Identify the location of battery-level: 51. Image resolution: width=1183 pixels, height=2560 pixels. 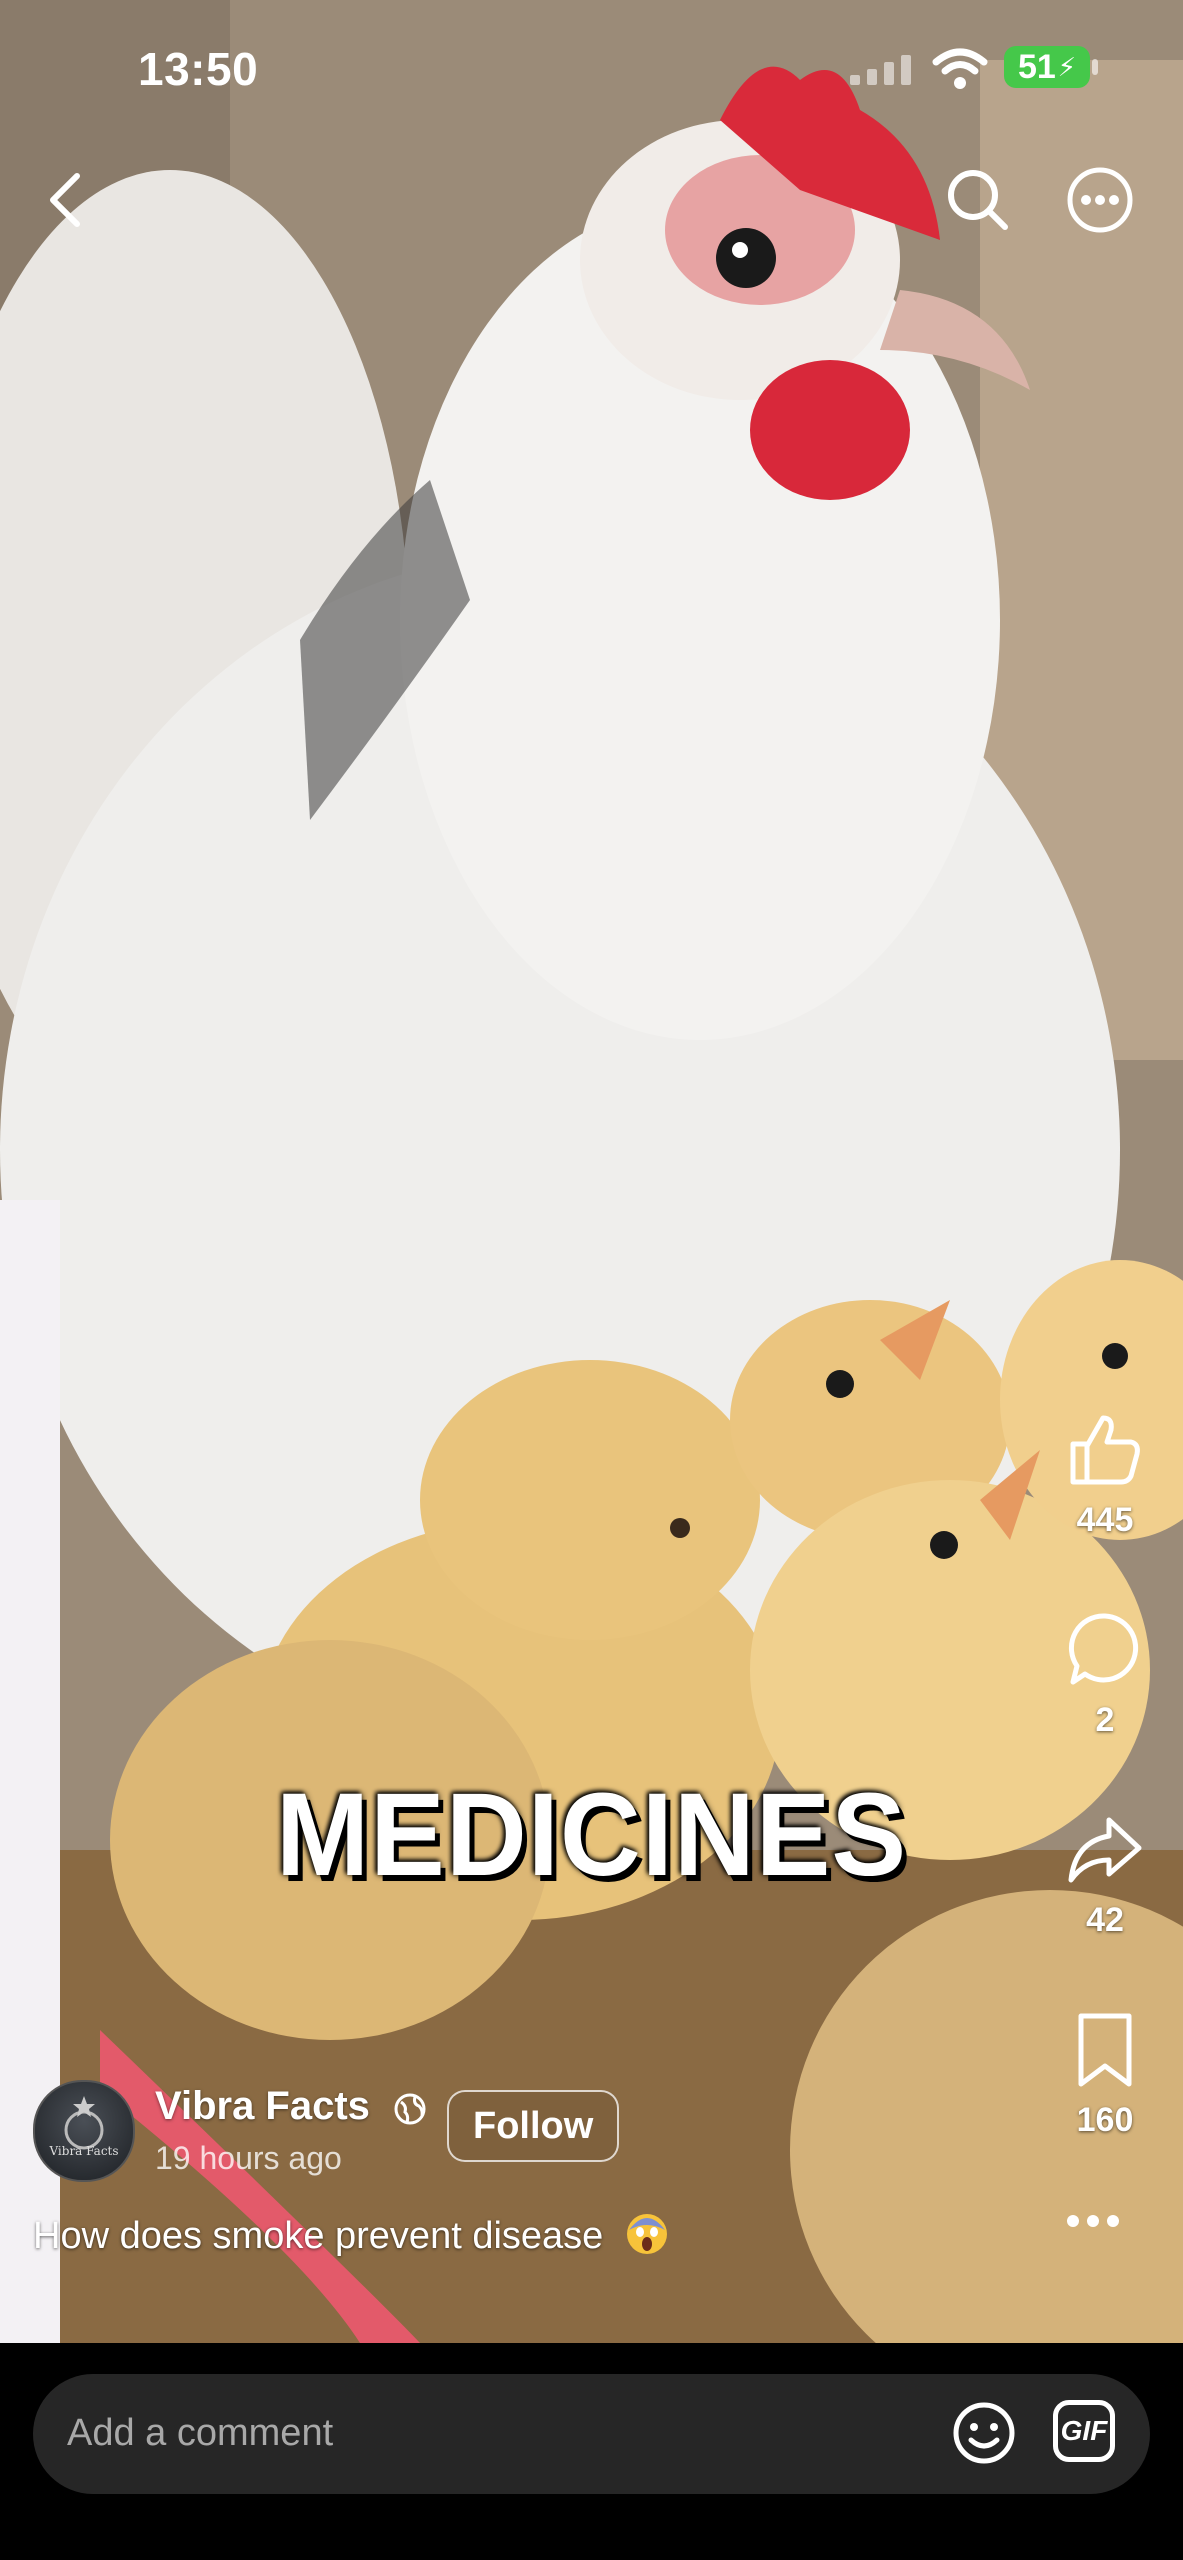
(1036, 66).